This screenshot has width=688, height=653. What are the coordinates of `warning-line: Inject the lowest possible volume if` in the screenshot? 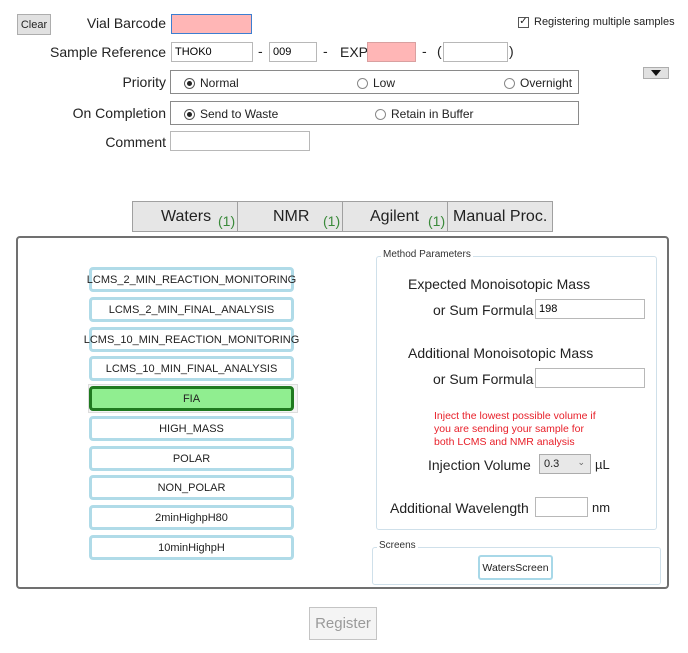 It's located at (515, 416).